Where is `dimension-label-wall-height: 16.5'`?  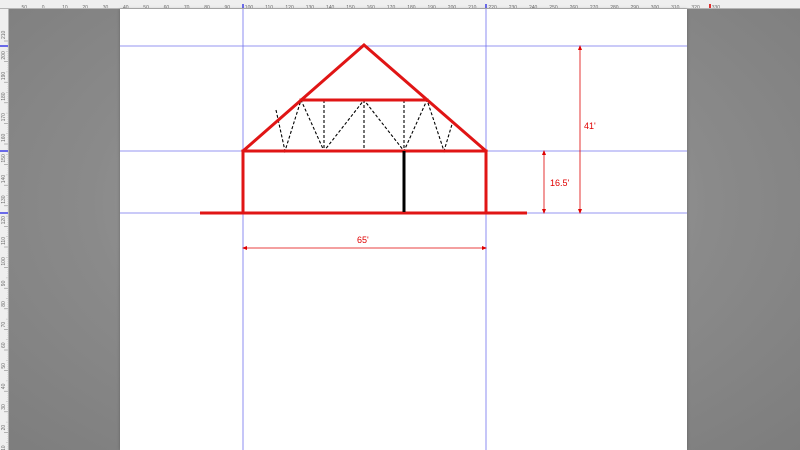 dimension-label-wall-height: 16.5' is located at coordinates (560, 183).